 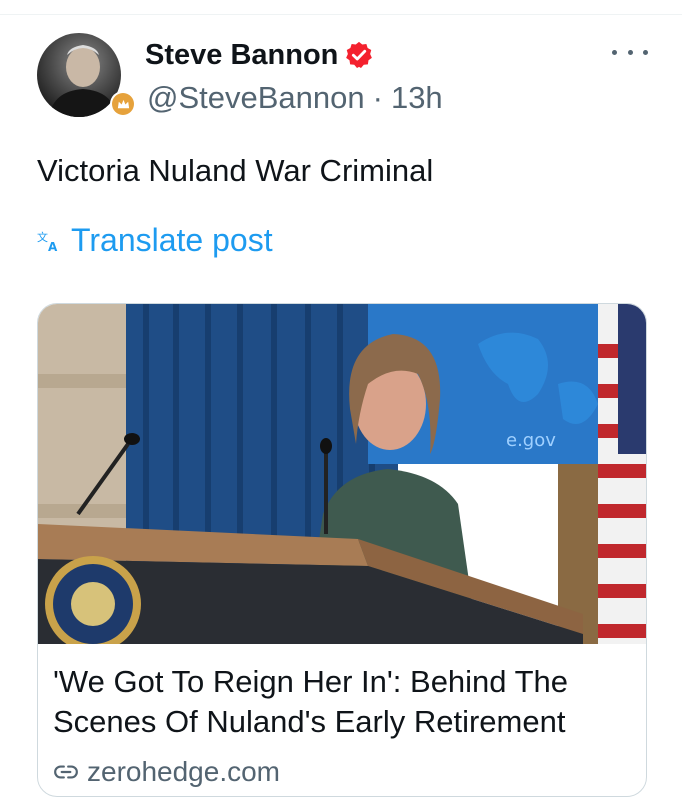 What do you see at coordinates (235, 170) in the screenshot?
I see `post-text: Victoria Nuland War Criminal` at bounding box center [235, 170].